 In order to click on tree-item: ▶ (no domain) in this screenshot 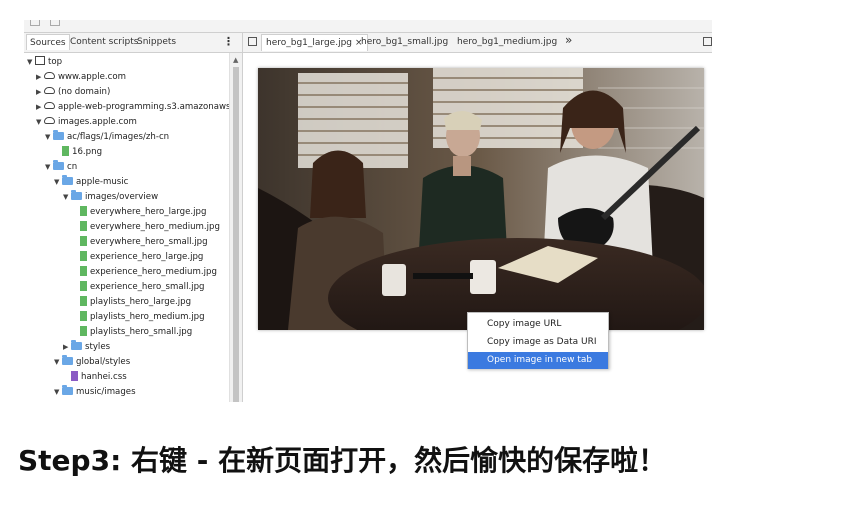, I will do `click(73, 92)`.